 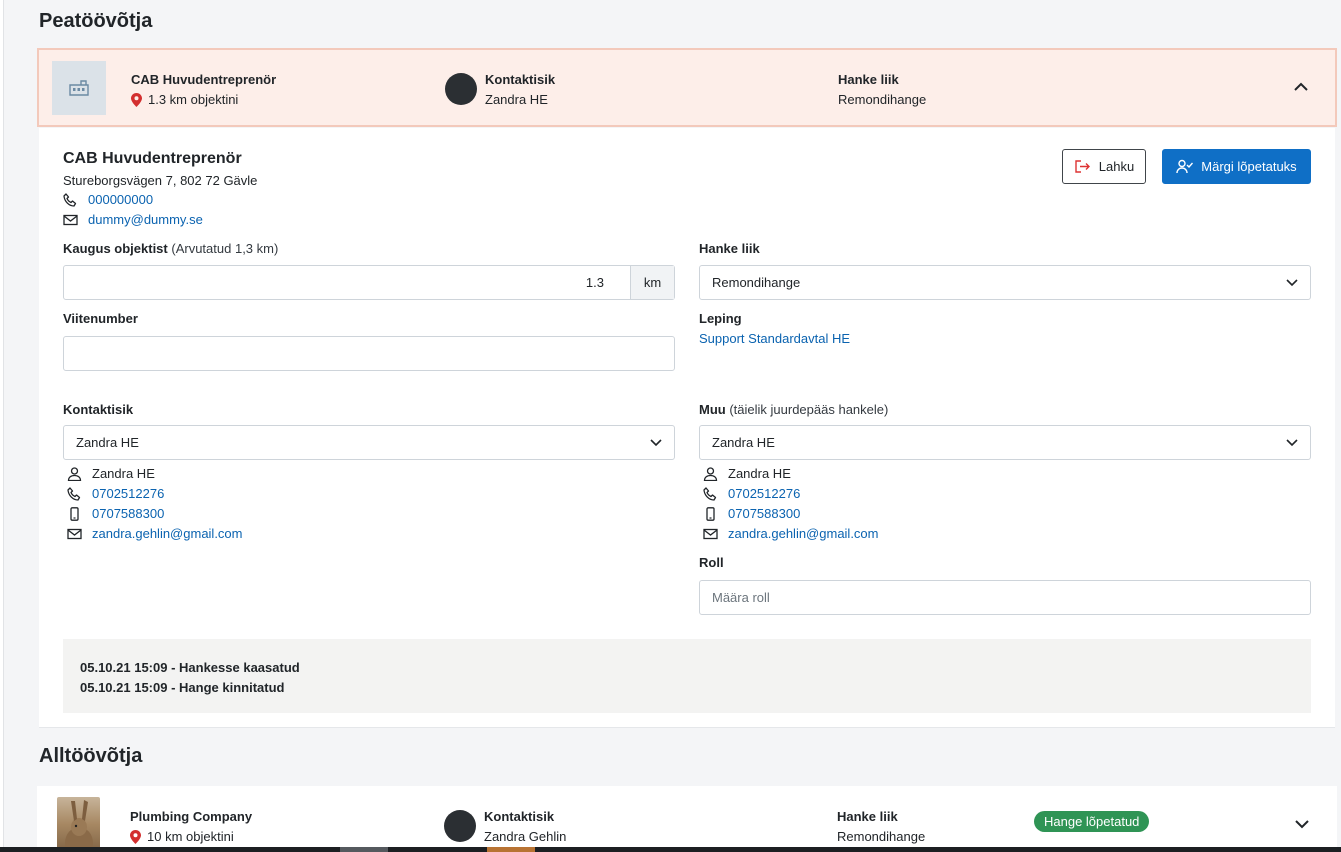 I want to click on hare-image, so click(x=79, y=826).